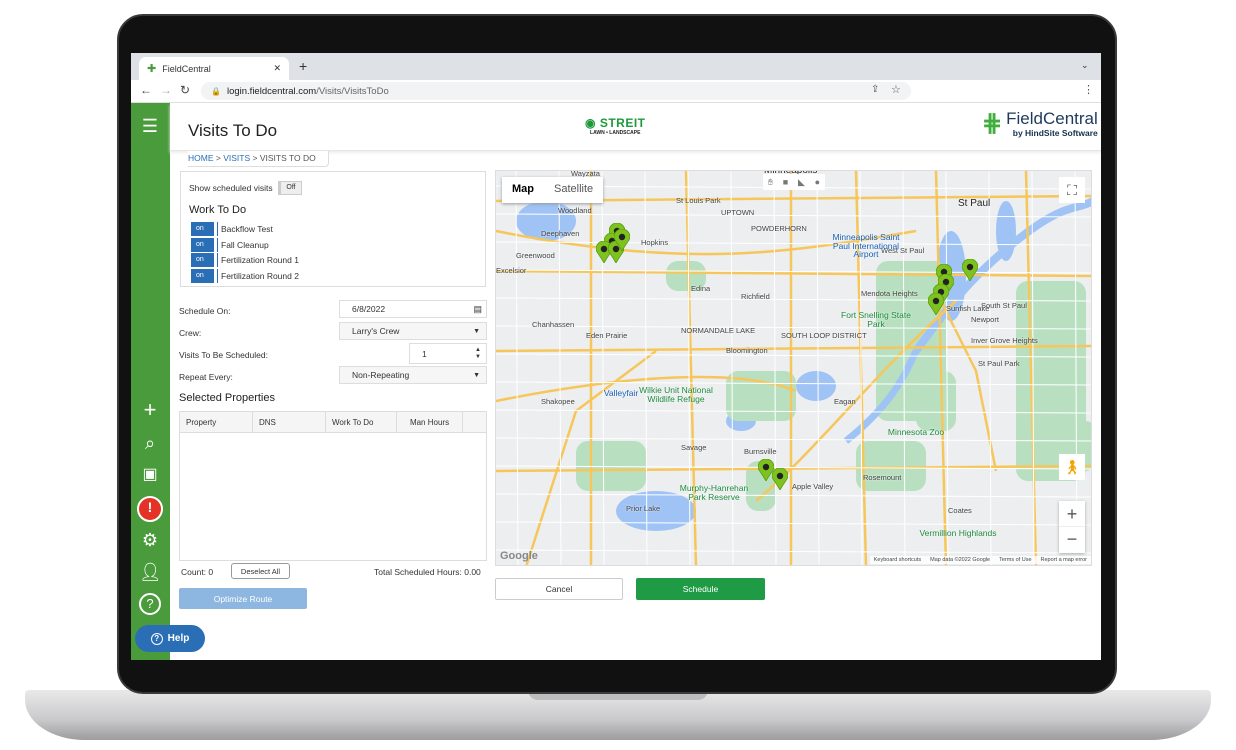 The image size is (1236, 750). I want to click on sidebar: ☰ + ⌕ ▣ ! ⚙ 👤︎ ?, so click(150, 381).